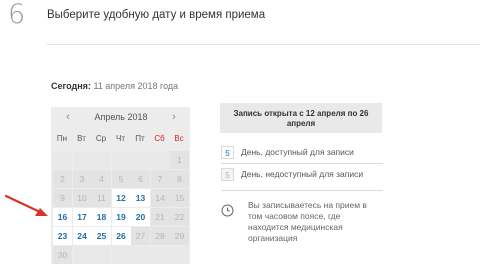  I want to click on calendar-day-unavailable: 8, so click(179, 179).